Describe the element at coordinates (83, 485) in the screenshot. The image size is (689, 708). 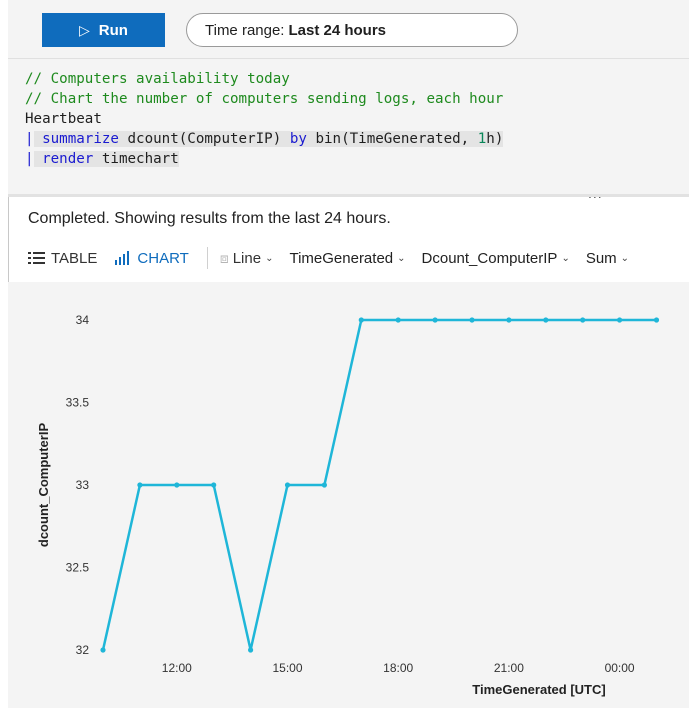
I see `y-tick-label: 33` at that location.